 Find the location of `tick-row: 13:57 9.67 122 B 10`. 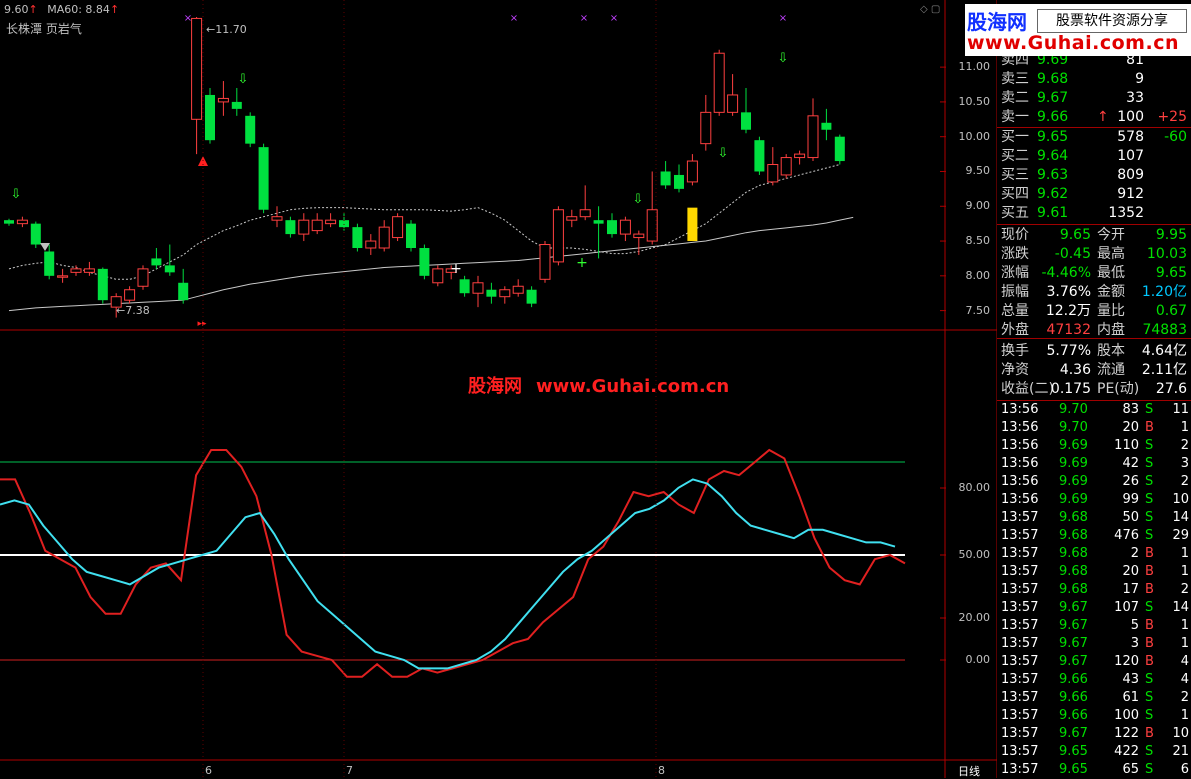

tick-row: 13:57 9.67 122 B 10 is located at coordinates (1094, 734).